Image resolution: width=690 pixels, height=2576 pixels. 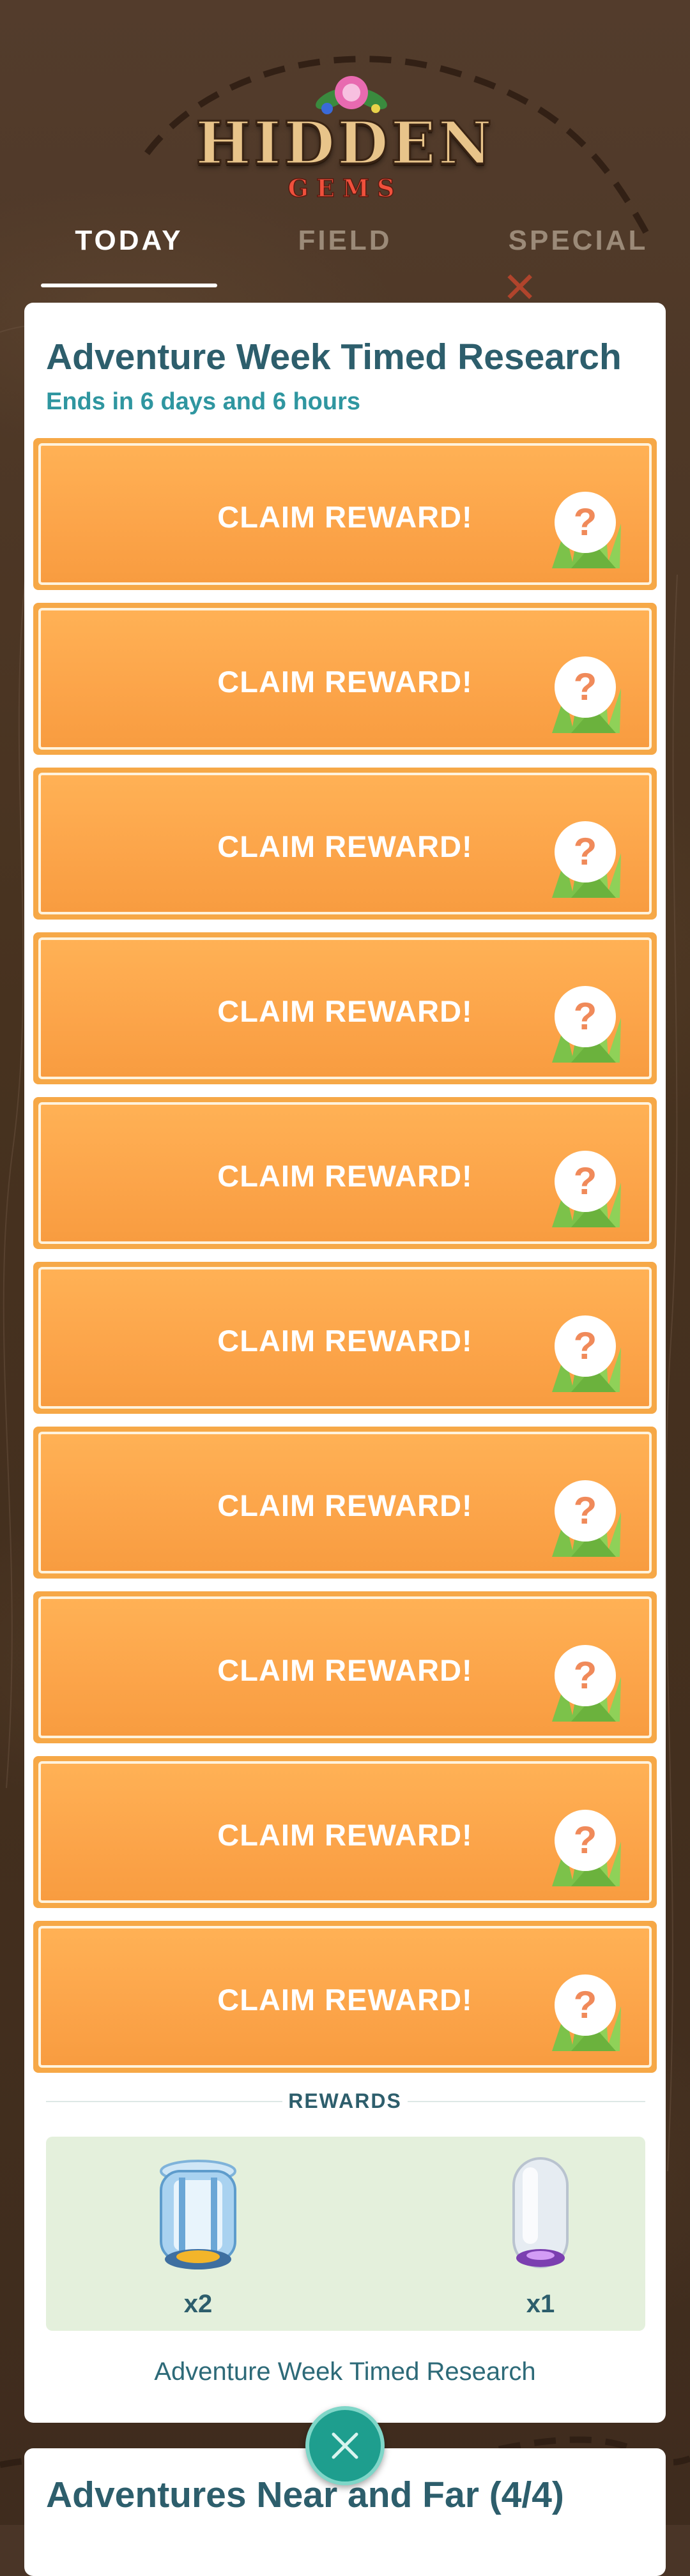 I want to click on reward-item: x2, so click(x=198, y=2238).